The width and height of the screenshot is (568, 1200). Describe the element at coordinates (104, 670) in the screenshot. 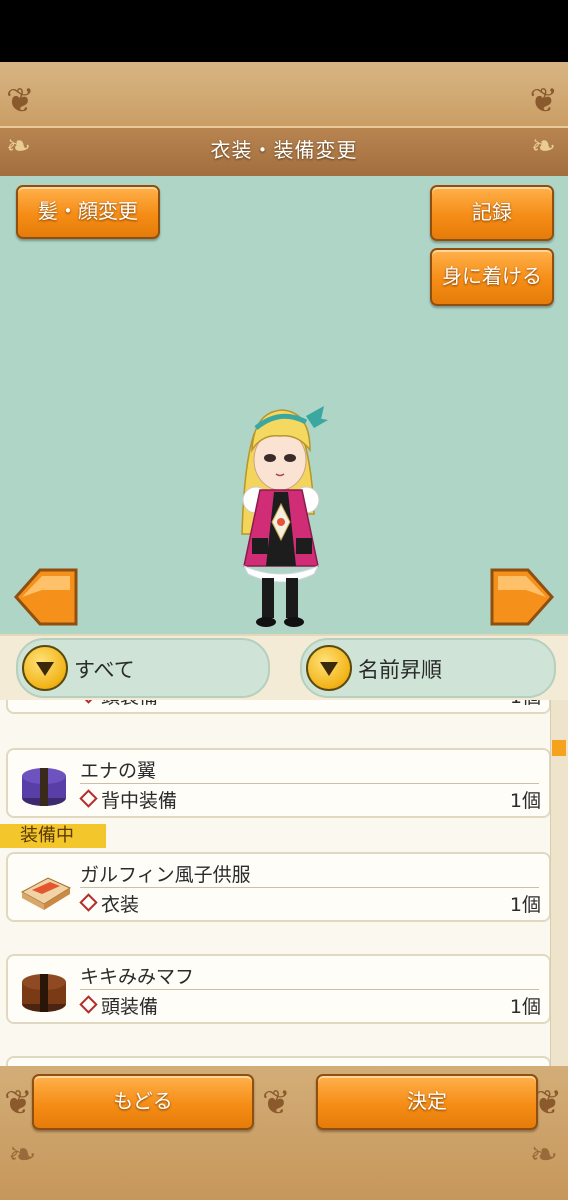

I see `category-filter-label: すべて` at that location.